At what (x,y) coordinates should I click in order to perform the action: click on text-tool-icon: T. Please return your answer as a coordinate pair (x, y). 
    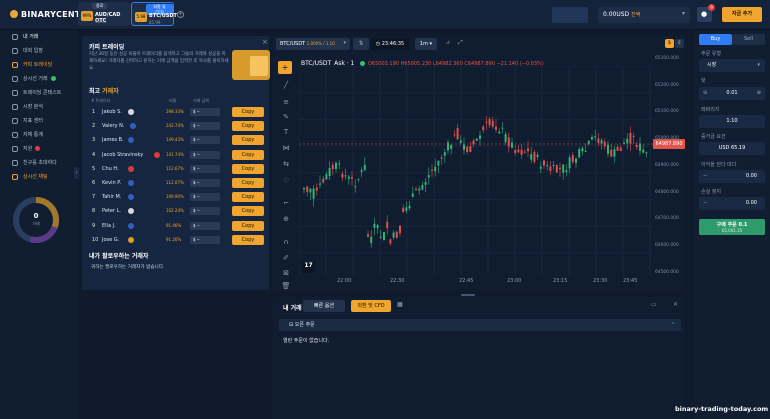
    Looking at the image, I should click on (286, 133).